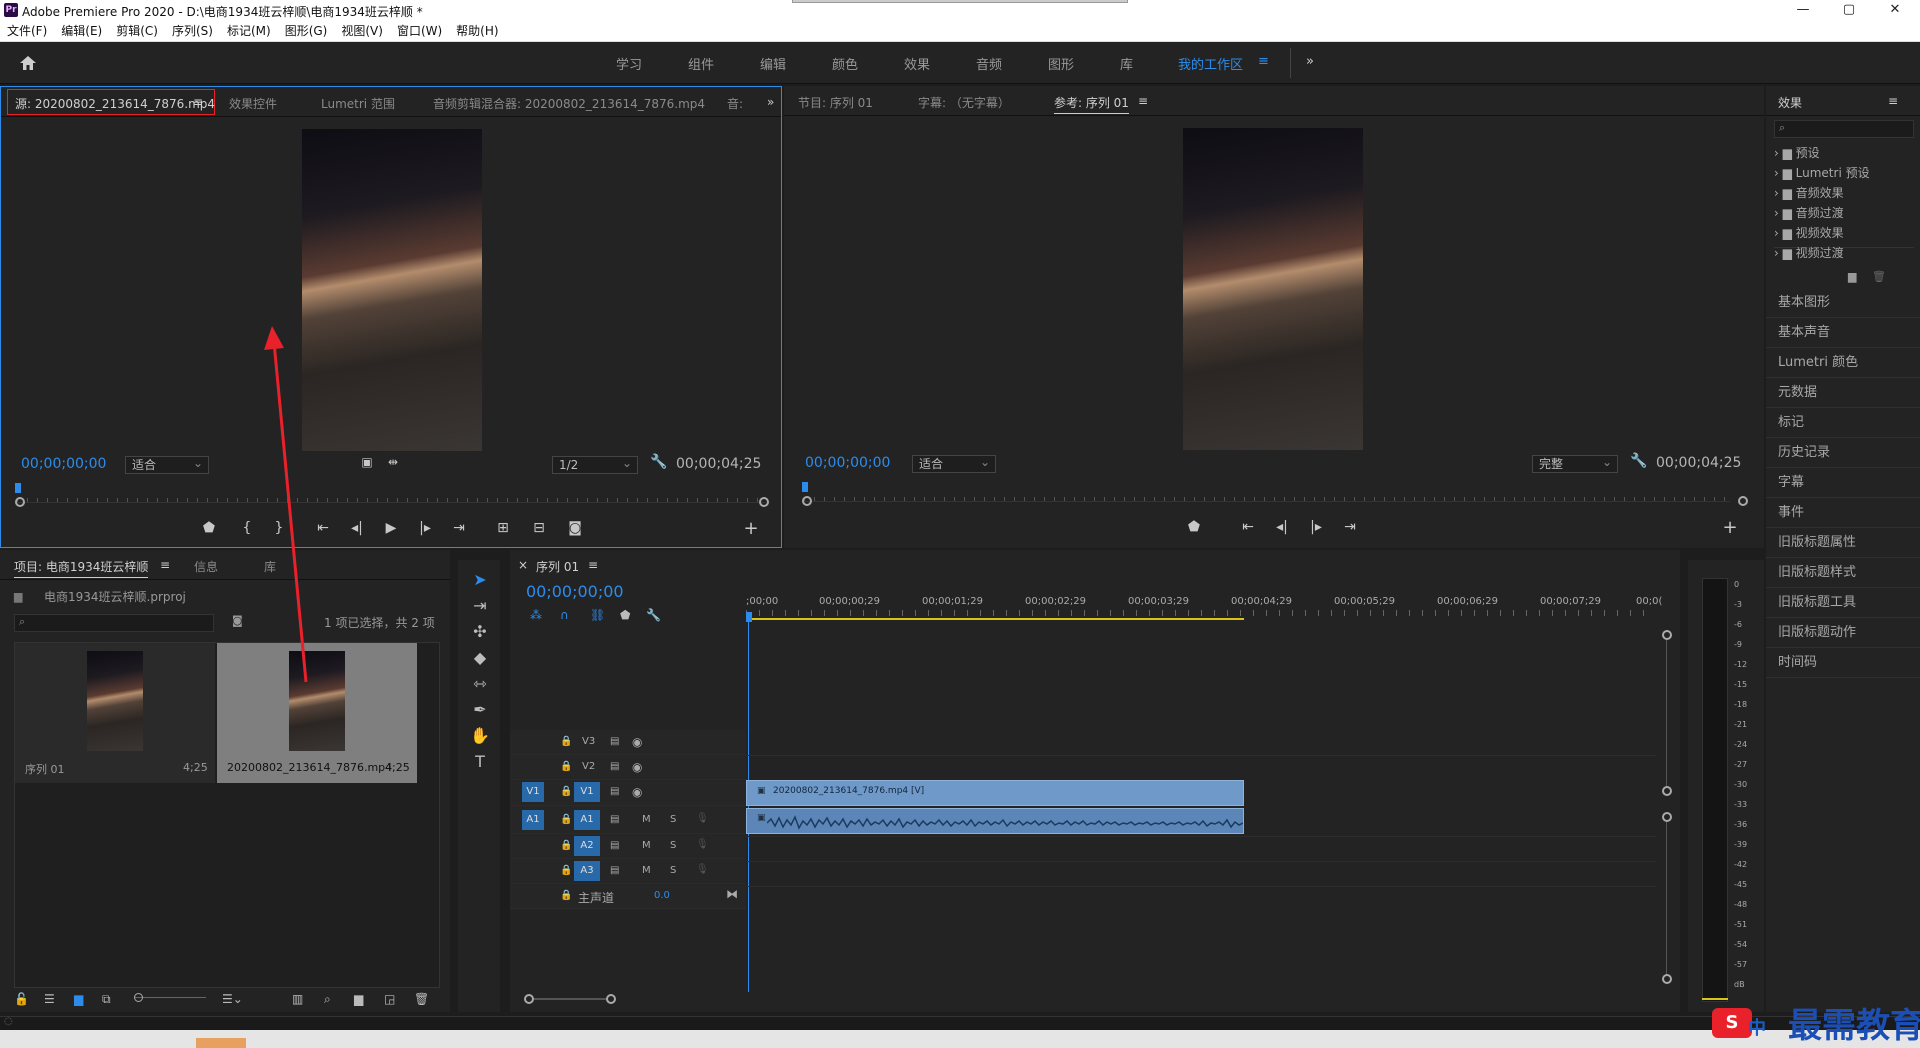 The height and width of the screenshot is (1048, 1920). I want to click on safe-margins-icon: ▣, so click(367, 462).